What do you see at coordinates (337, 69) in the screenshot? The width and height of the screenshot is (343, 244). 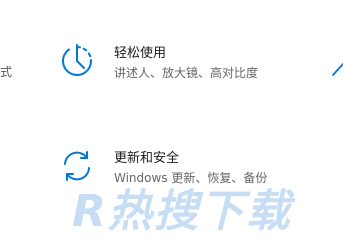 I see `partial-tile-icon` at bounding box center [337, 69].